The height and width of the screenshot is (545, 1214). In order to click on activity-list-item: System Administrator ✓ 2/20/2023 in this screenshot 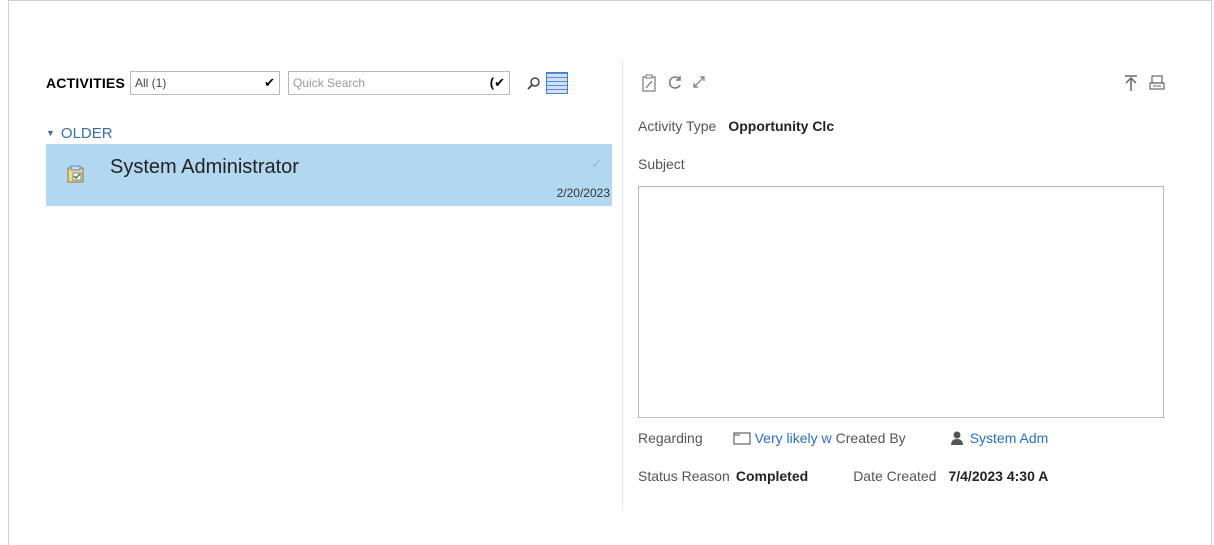, I will do `click(329, 175)`.